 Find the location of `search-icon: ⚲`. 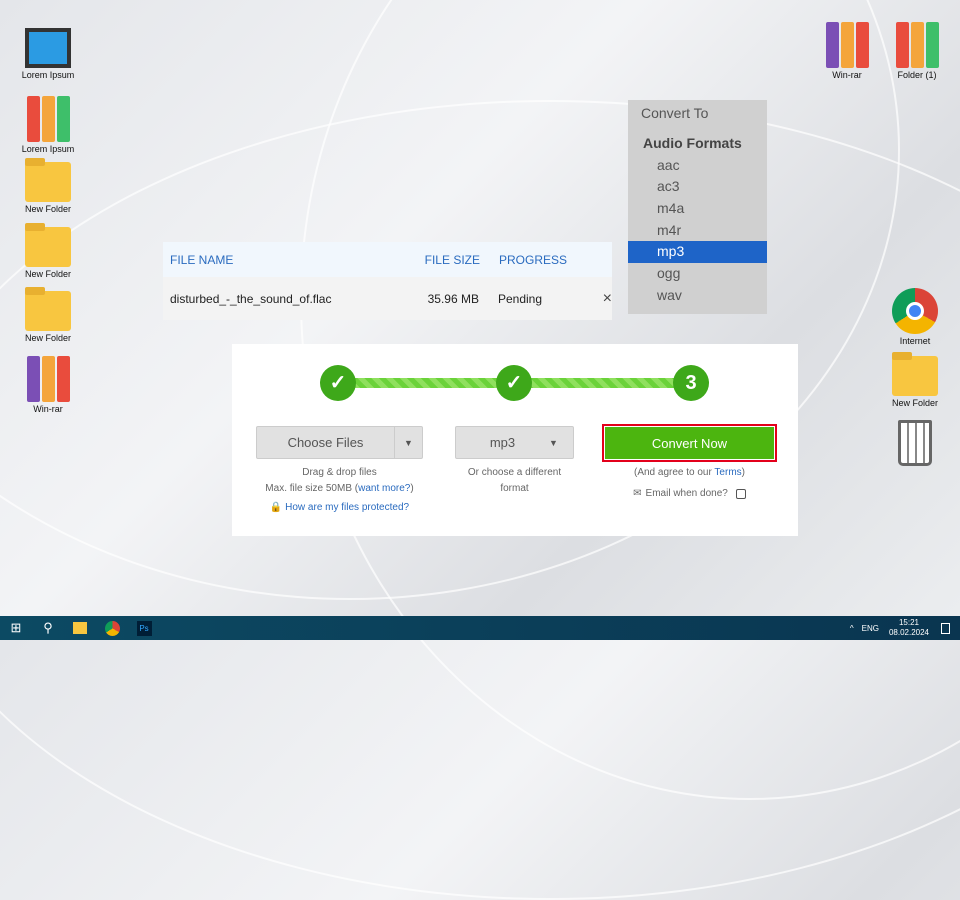

search-icon: ⚲ is located at coordinates (48, 628).